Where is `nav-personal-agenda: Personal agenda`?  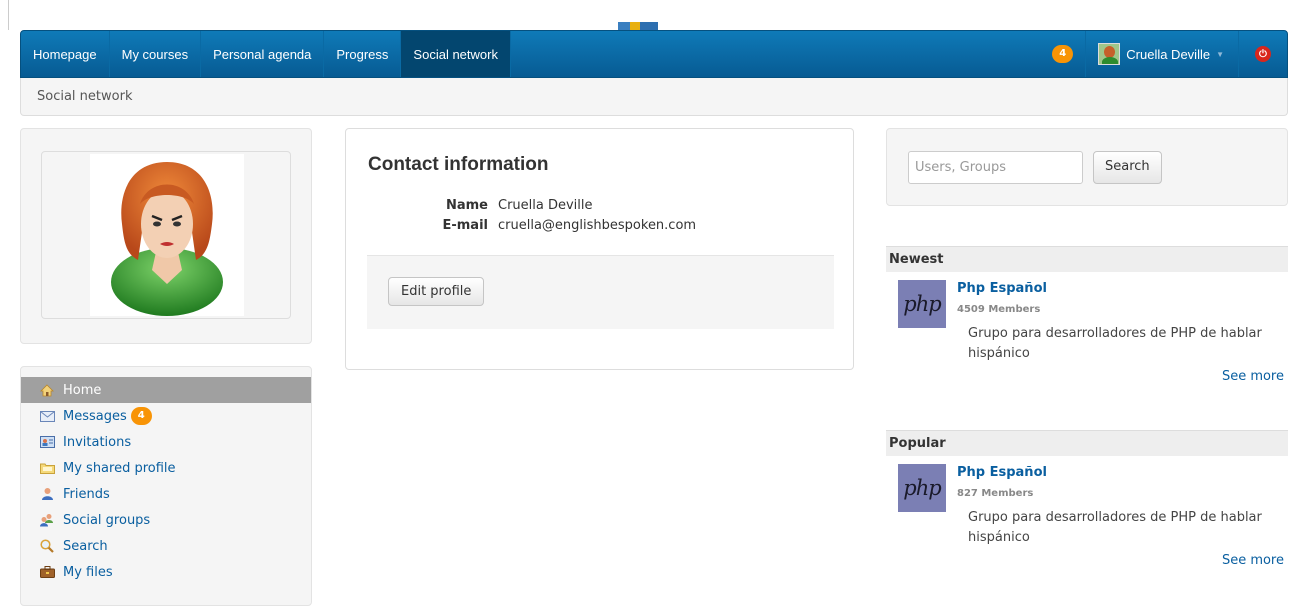 nav-personal-agenda: Personal agenda is located at coordinates (263, 54).